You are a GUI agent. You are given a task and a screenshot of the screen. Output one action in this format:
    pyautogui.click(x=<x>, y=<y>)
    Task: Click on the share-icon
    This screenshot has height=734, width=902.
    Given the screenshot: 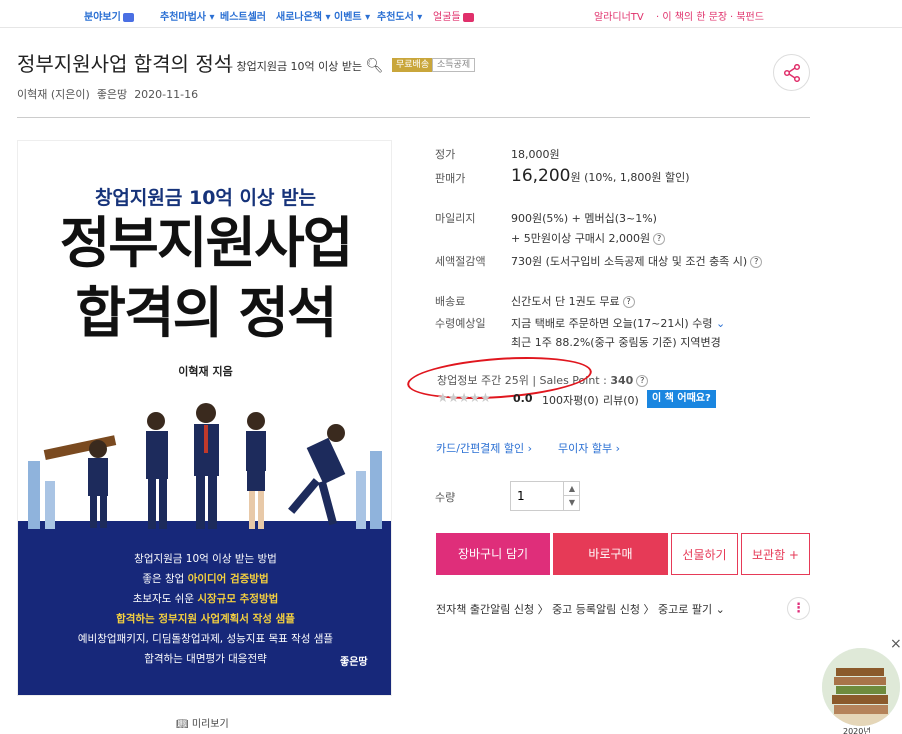 What is the action you would take?
    pyautogui.click(x=791, y=73)
    